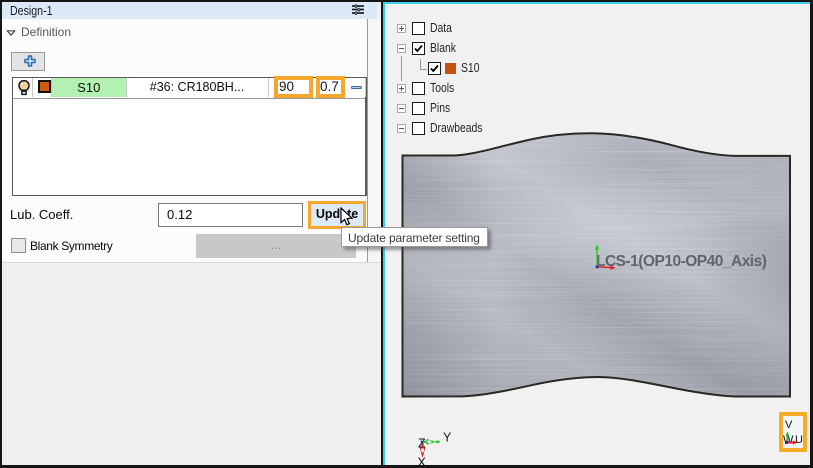 Image resolution: width=813 pixels, height=468 pixels. Describe the element at coordinates (447, 438) in the screenshot. I see `svg-text: Y` at that location.